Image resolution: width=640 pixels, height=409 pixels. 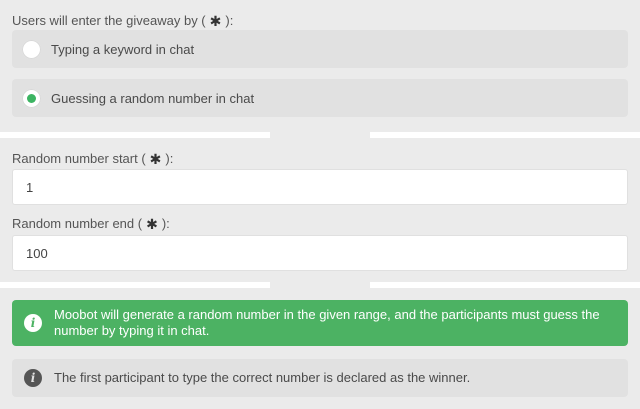 I want to click on radio-button-keyword, so click(x=31, y=49).